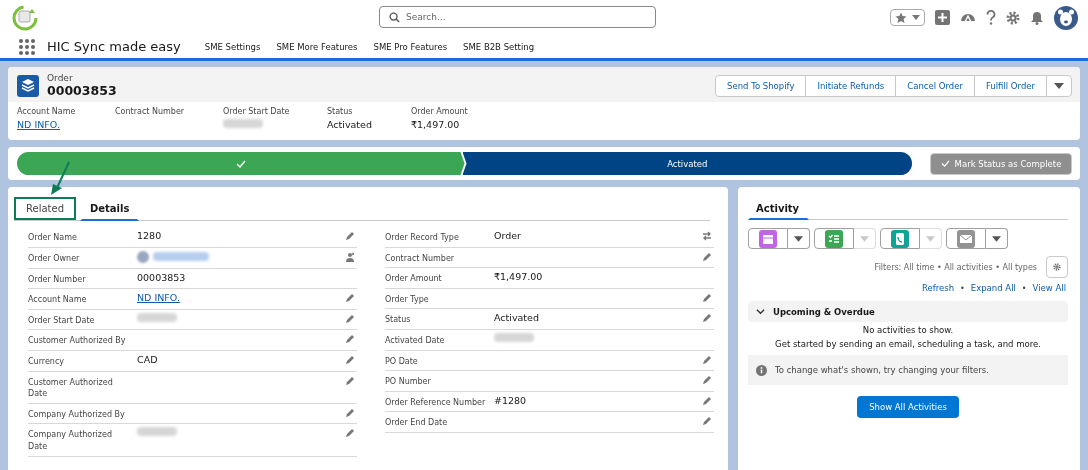  I want to click on field-label: Order Owner, so click(54, 258).